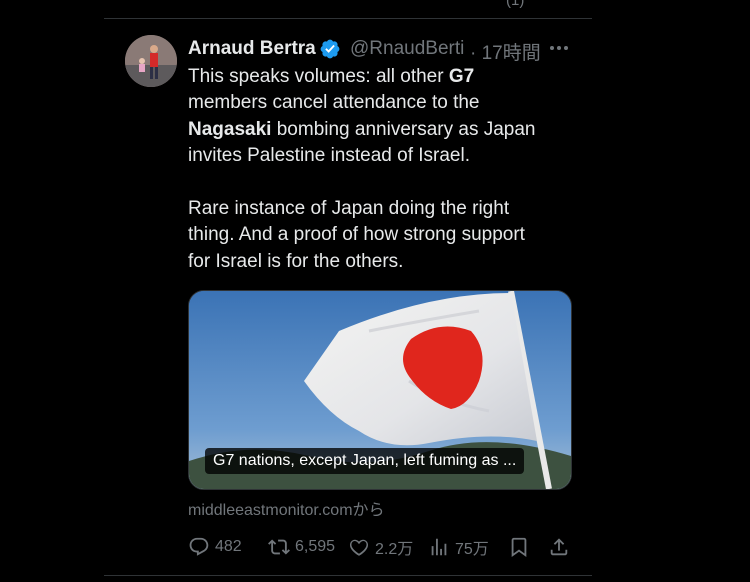  Describe the element at coordinates (315, 546) in the screenshot. I see `retweet-count: 6,595` at that location.